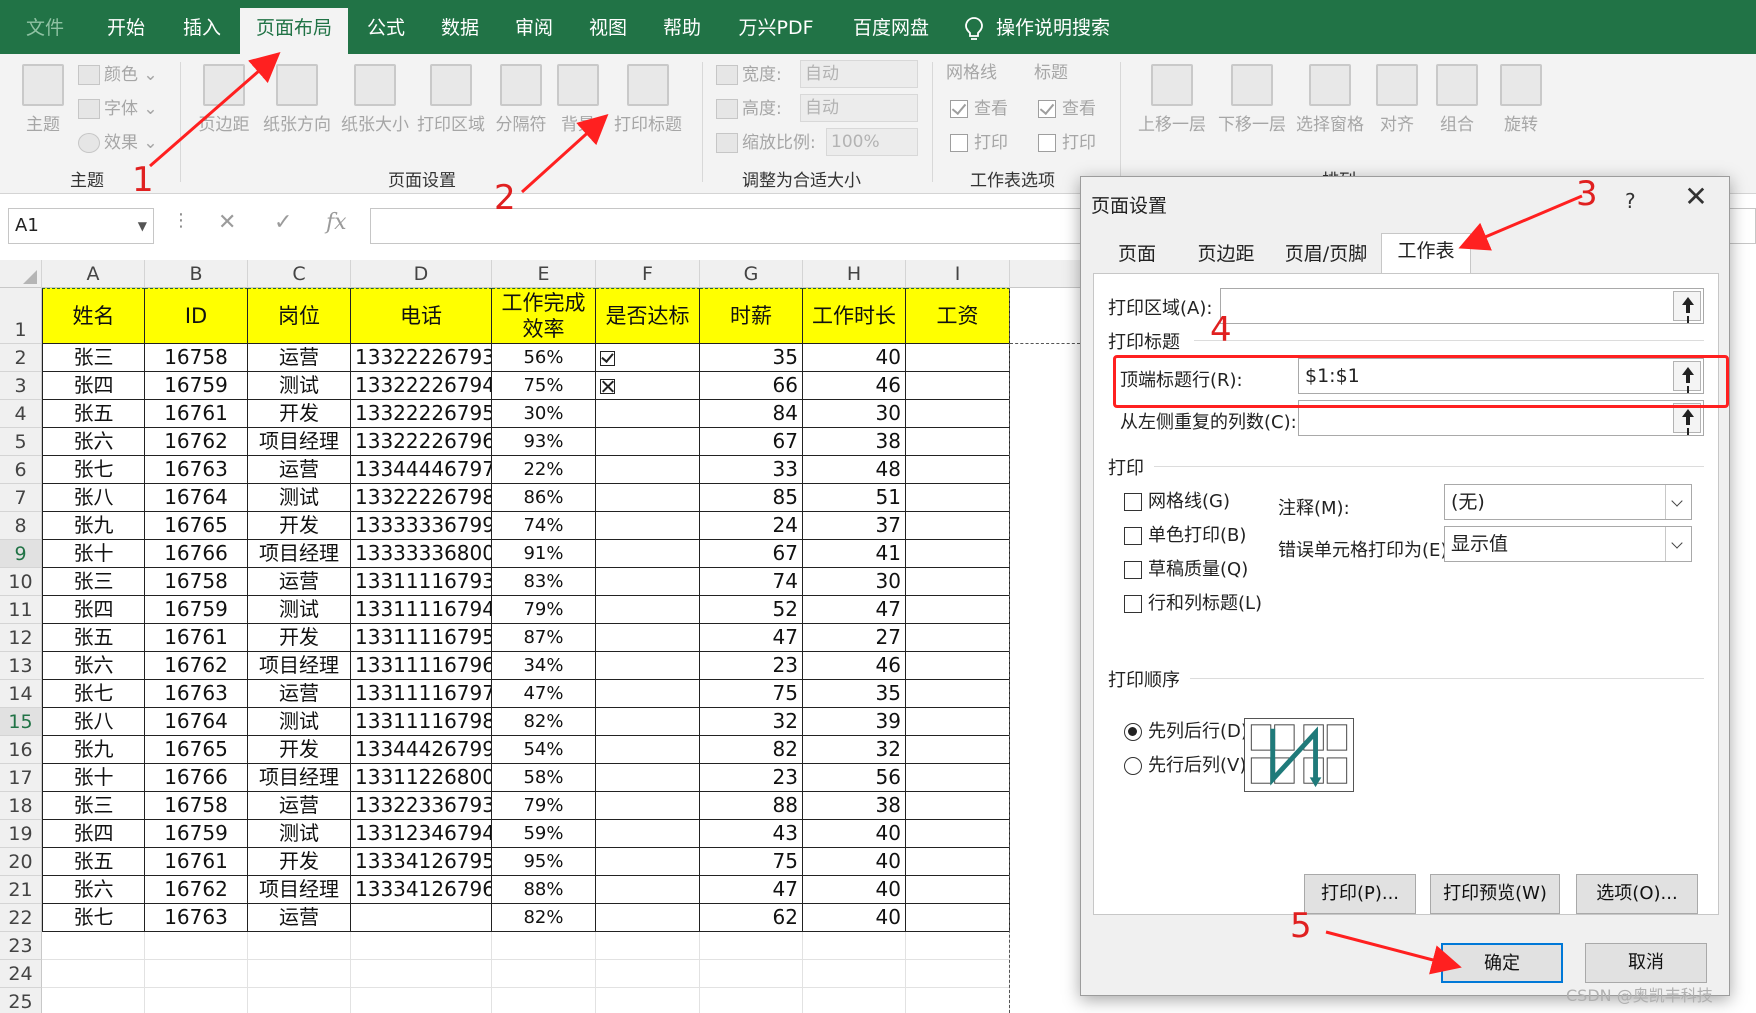  Describe the element at coordinates (21, 582) in the screenshot. I see `row-header: 10` at that location.